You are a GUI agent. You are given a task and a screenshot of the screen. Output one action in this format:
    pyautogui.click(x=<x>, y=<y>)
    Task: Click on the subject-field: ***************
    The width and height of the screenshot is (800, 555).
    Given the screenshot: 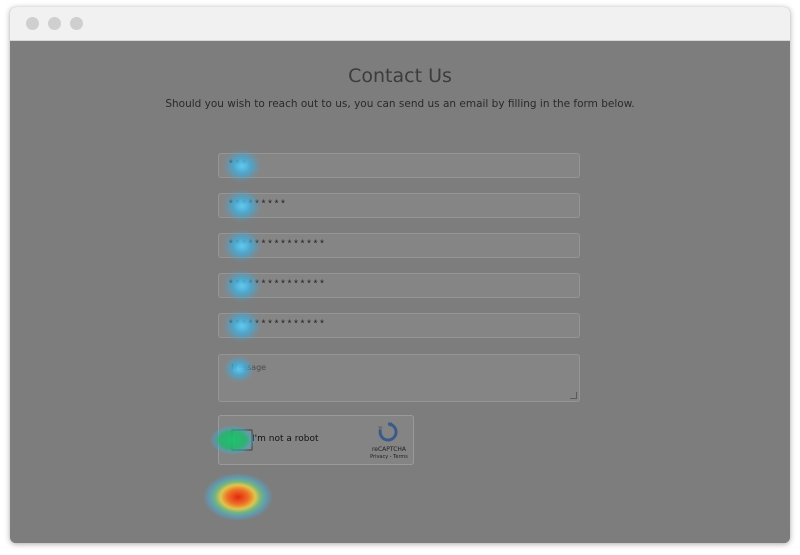 What is the action you would take?
    pyautogui.click(x=399, y=325)
    